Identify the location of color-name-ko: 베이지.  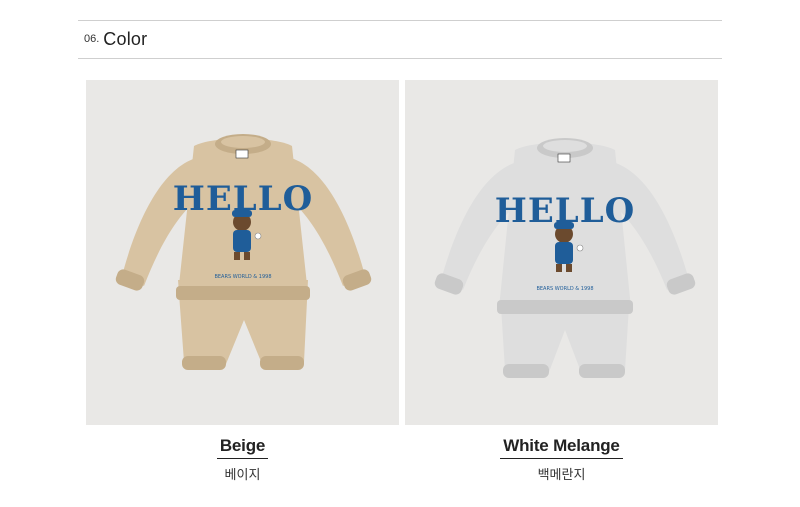
(242, 475).